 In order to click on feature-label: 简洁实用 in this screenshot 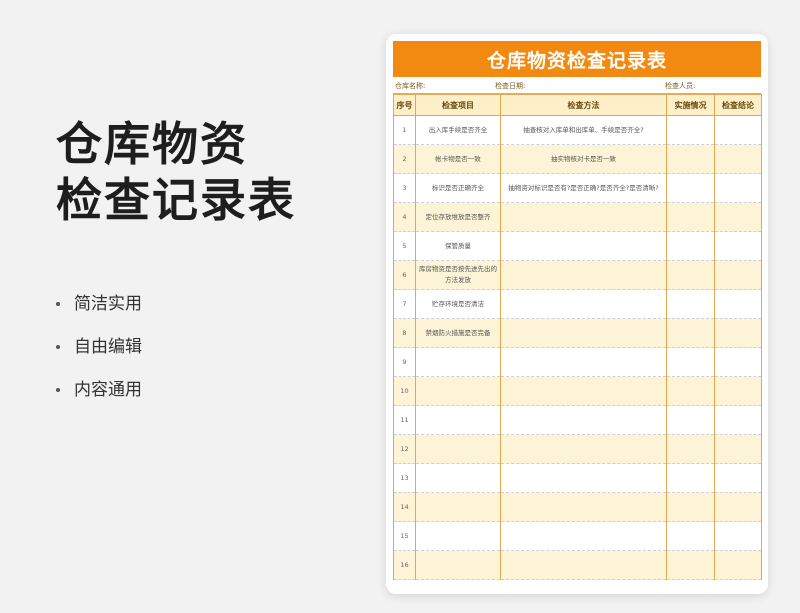, I will do `click(108, 303)`.